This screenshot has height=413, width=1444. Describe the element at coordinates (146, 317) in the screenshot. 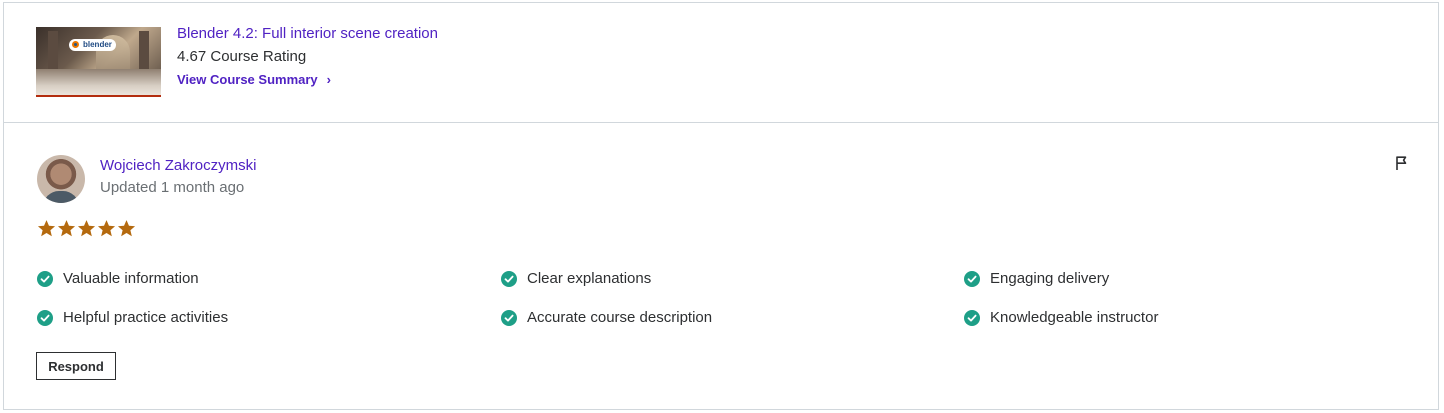

I see `review-tag-label: Helpful practice activities` at that location.